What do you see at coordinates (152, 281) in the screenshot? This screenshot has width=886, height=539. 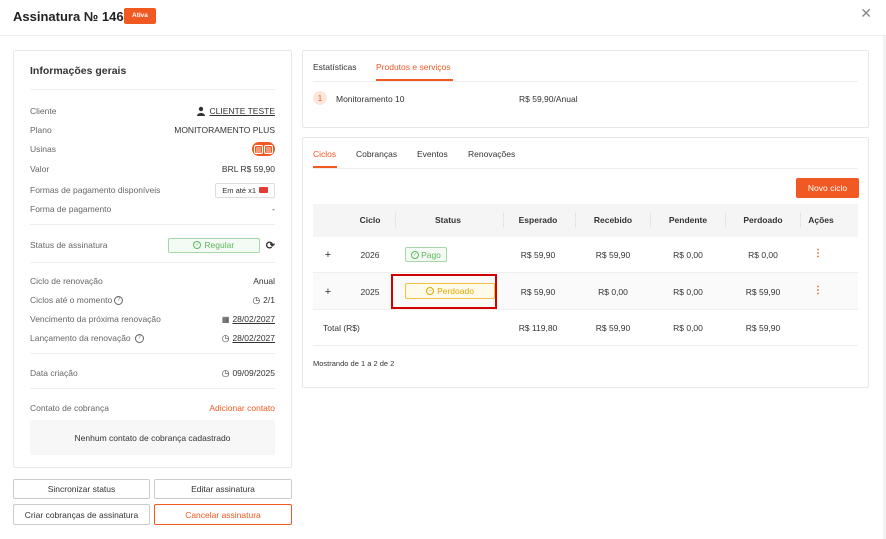 I see `row-ciclo: Ciclo de renovação Anual` at bounding box center [152, 281].